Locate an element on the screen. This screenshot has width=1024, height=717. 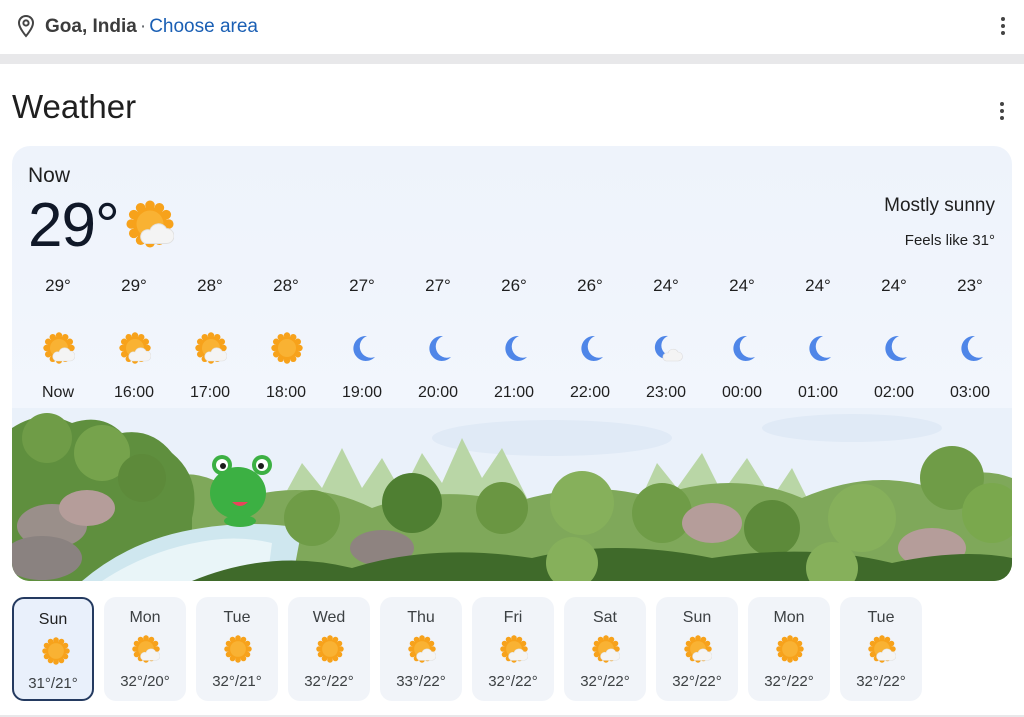
hourly-time: 01:00 is located at coordinates (818, 392).